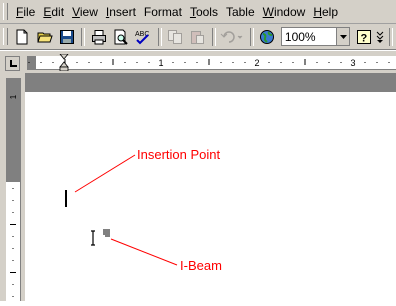 This screenshot has height=306, width=396. I want to click on menu-table: Table, so click(240, 12).